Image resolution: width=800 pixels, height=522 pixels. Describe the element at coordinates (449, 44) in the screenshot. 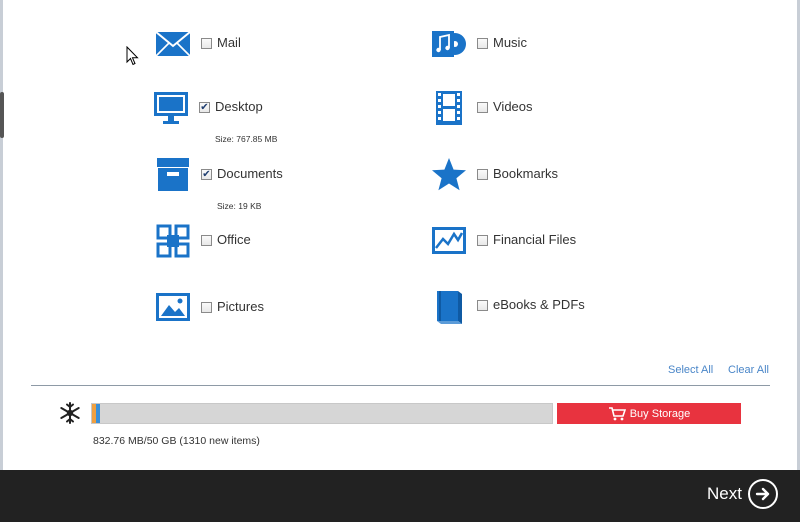

I see `music-icon` at that location.